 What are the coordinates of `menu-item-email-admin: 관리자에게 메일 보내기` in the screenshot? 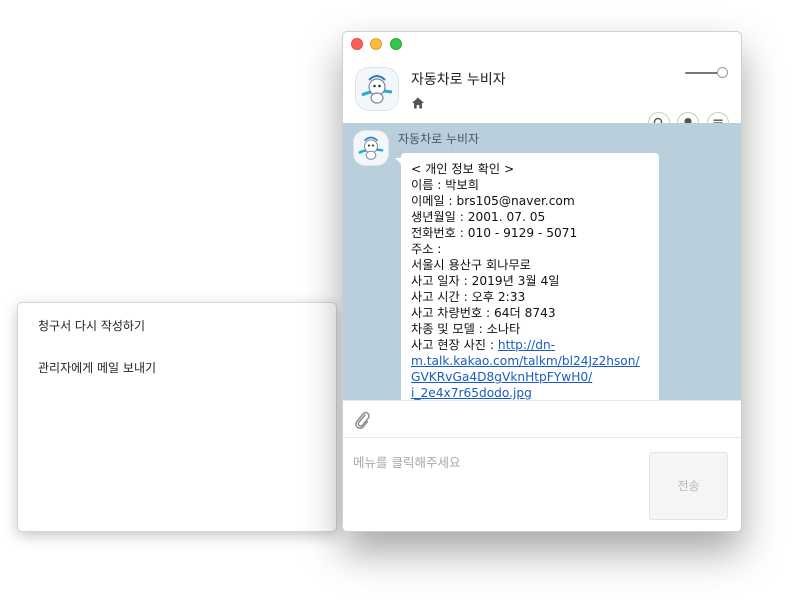 It's located at (97, 367).